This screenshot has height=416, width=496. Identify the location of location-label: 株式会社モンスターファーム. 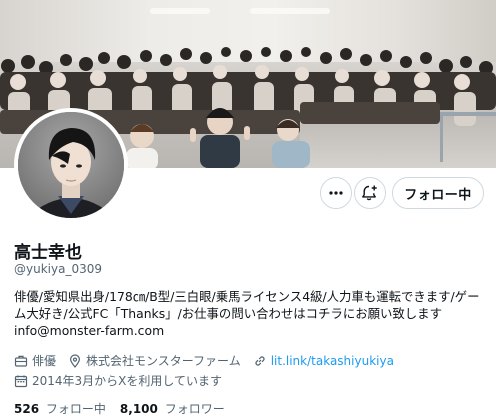
(163, 361).